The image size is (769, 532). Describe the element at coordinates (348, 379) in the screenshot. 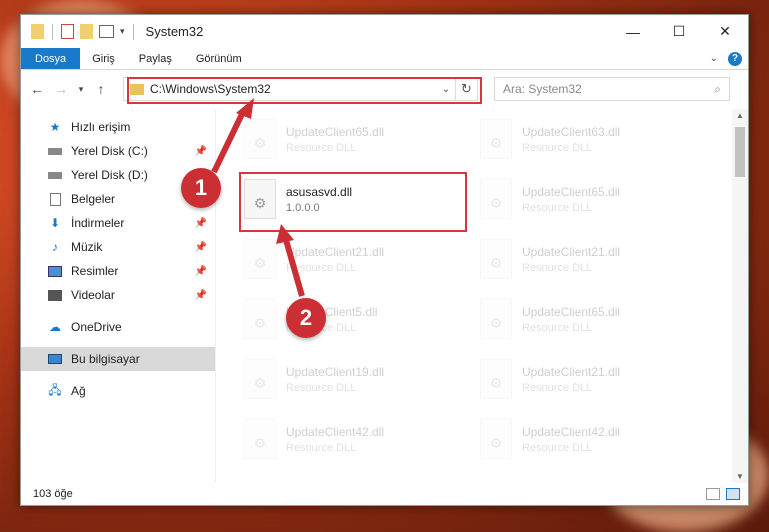

I see `file-item: UpdateClient19.dllResource DLL` at that location.